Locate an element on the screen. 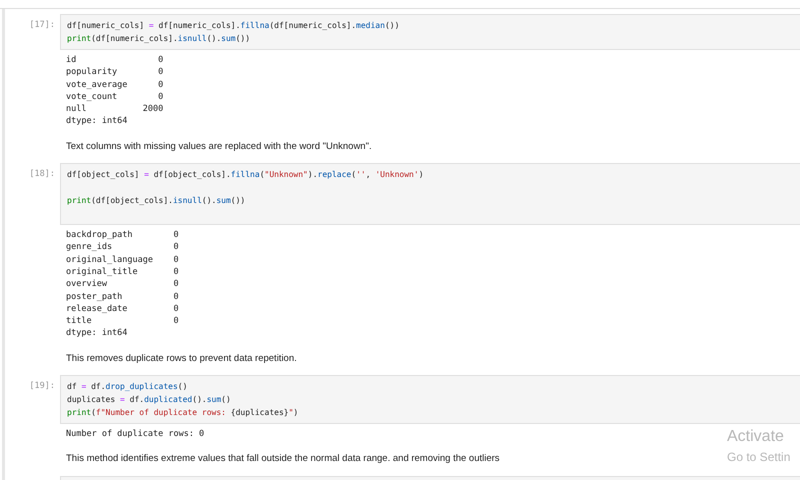 The width and height of the screenshot is (800, 480). code-input: df[numeric_cols] = df[numeric_cols].fillna(df[numeric_cols].median()) print(df[numeric_cols].isnull().sum()) is located at coordinates (430, 32).